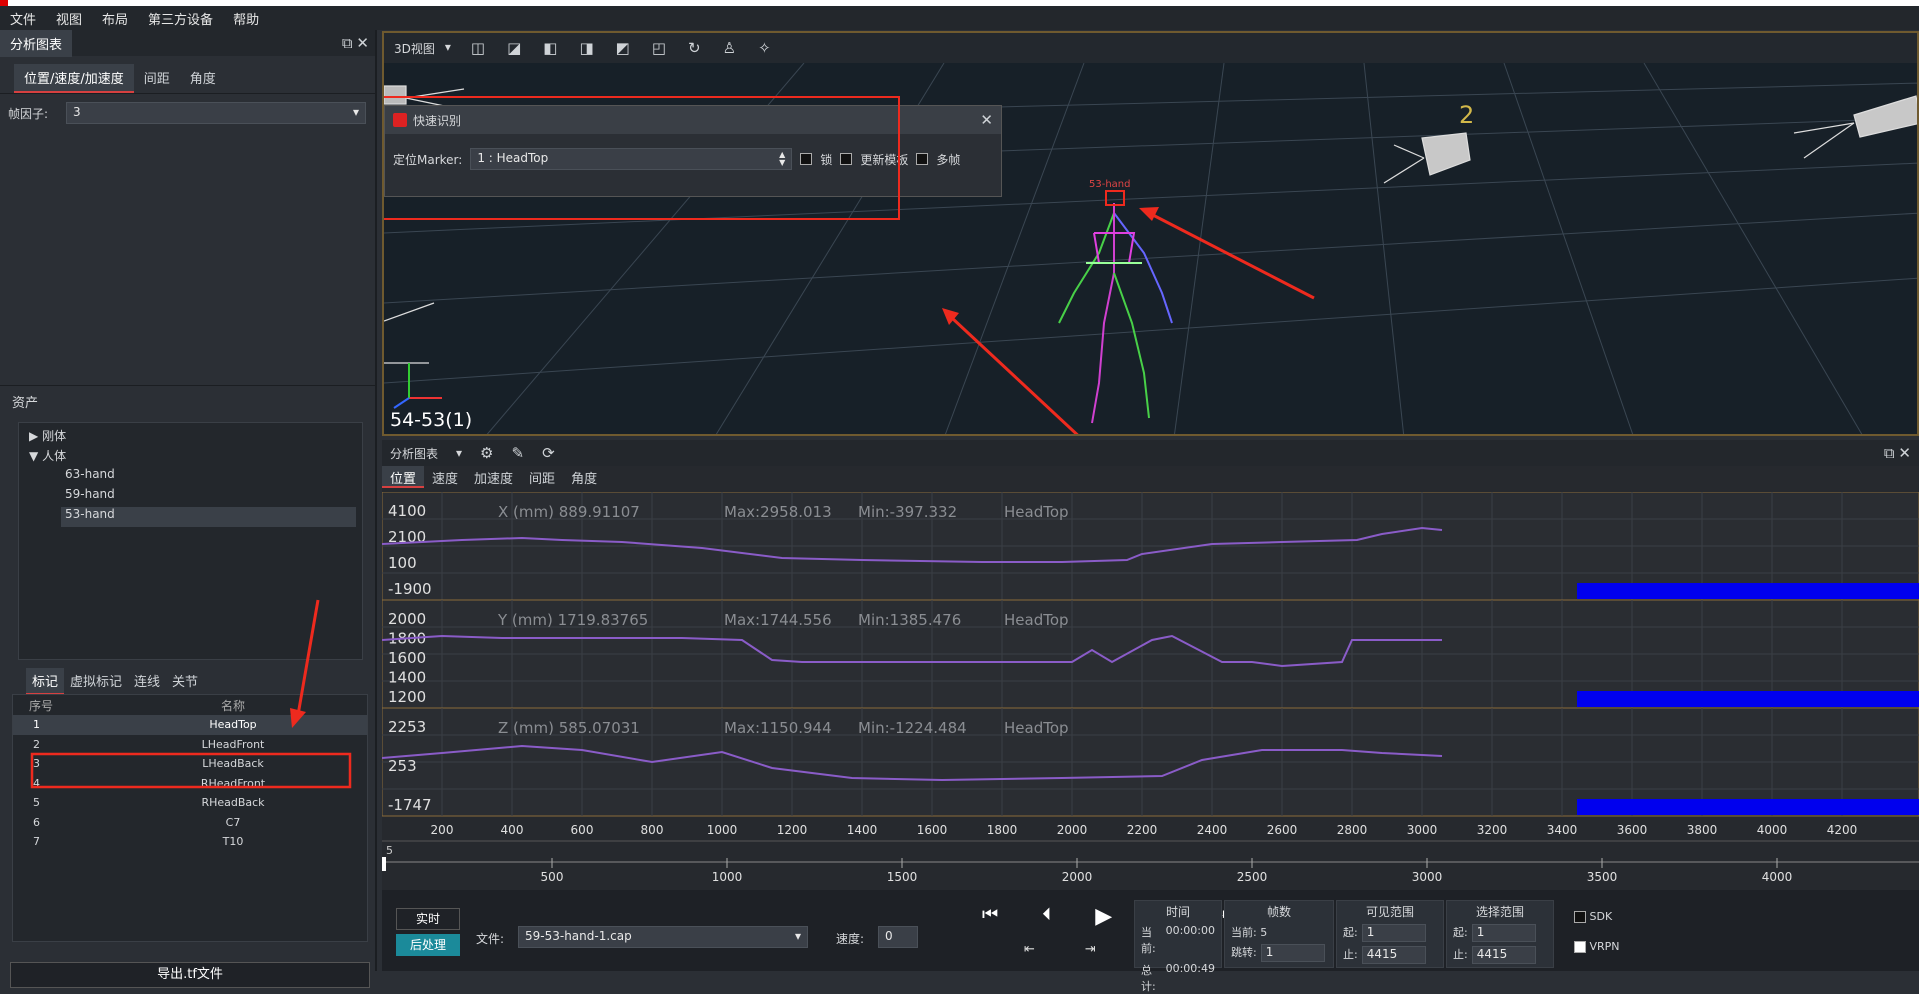 Image resolution: width=1919 pixels, height=994 pixels. Describe the element at coordinates (652, 830) in the screenshot. I see `x-tick-label: 800` at that location.